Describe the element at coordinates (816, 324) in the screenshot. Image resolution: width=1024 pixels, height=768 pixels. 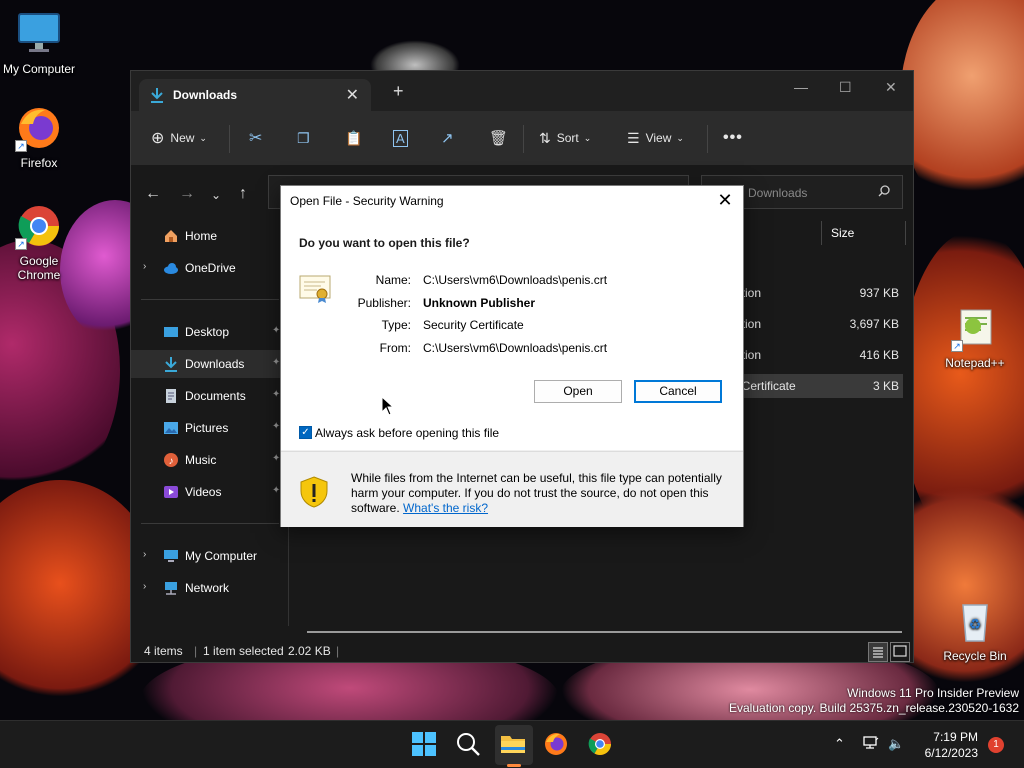
I see `file-row: cation 3,697 KB` at that location.